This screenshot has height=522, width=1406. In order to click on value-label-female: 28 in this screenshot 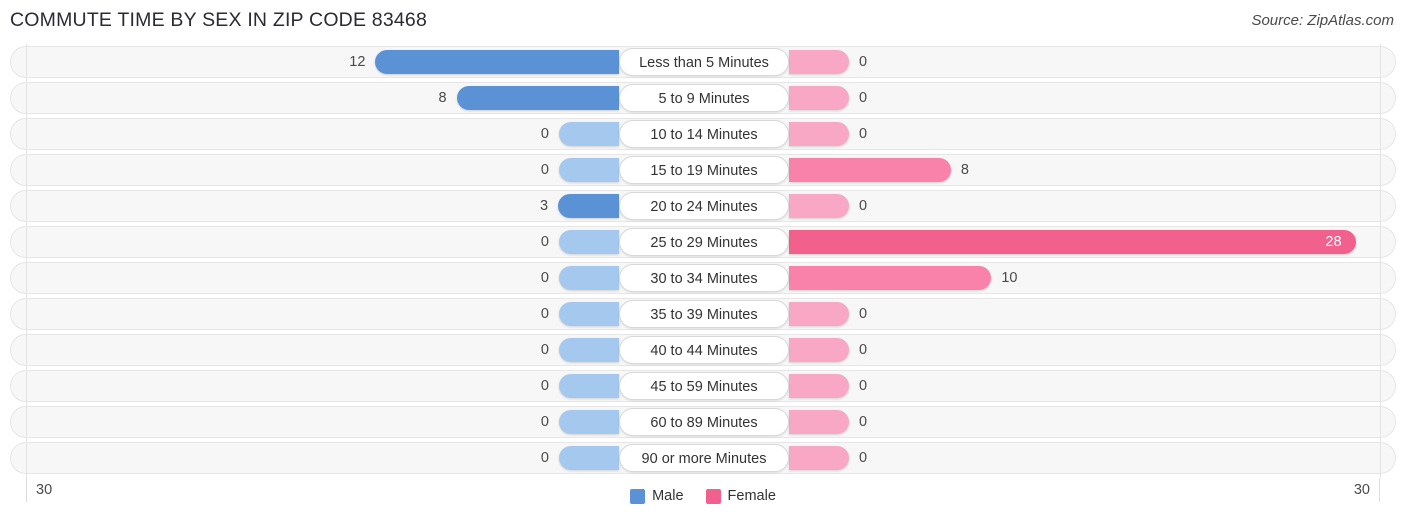, I will do `click(1333, 242)`.